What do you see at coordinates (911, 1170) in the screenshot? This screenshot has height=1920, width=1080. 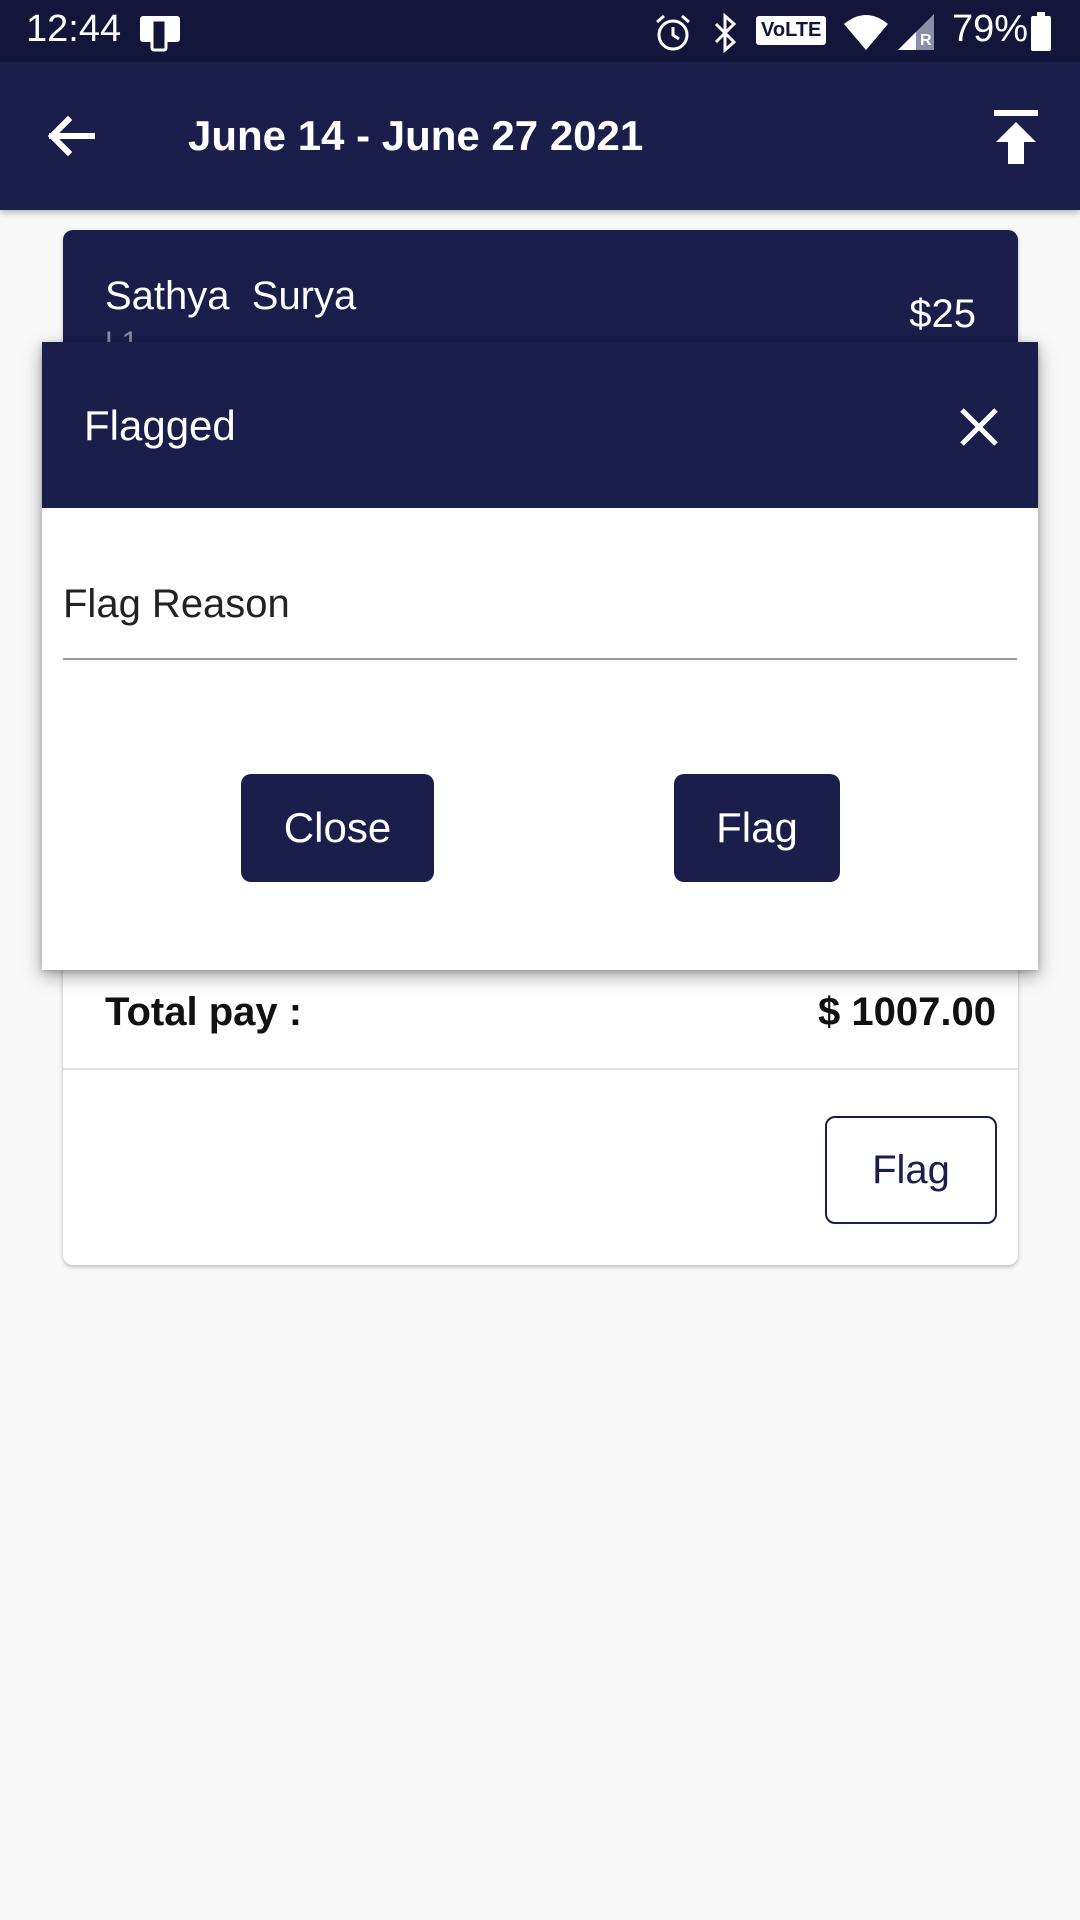 I see `card-flag-button: Flag` at bounding box center [911, 1170].